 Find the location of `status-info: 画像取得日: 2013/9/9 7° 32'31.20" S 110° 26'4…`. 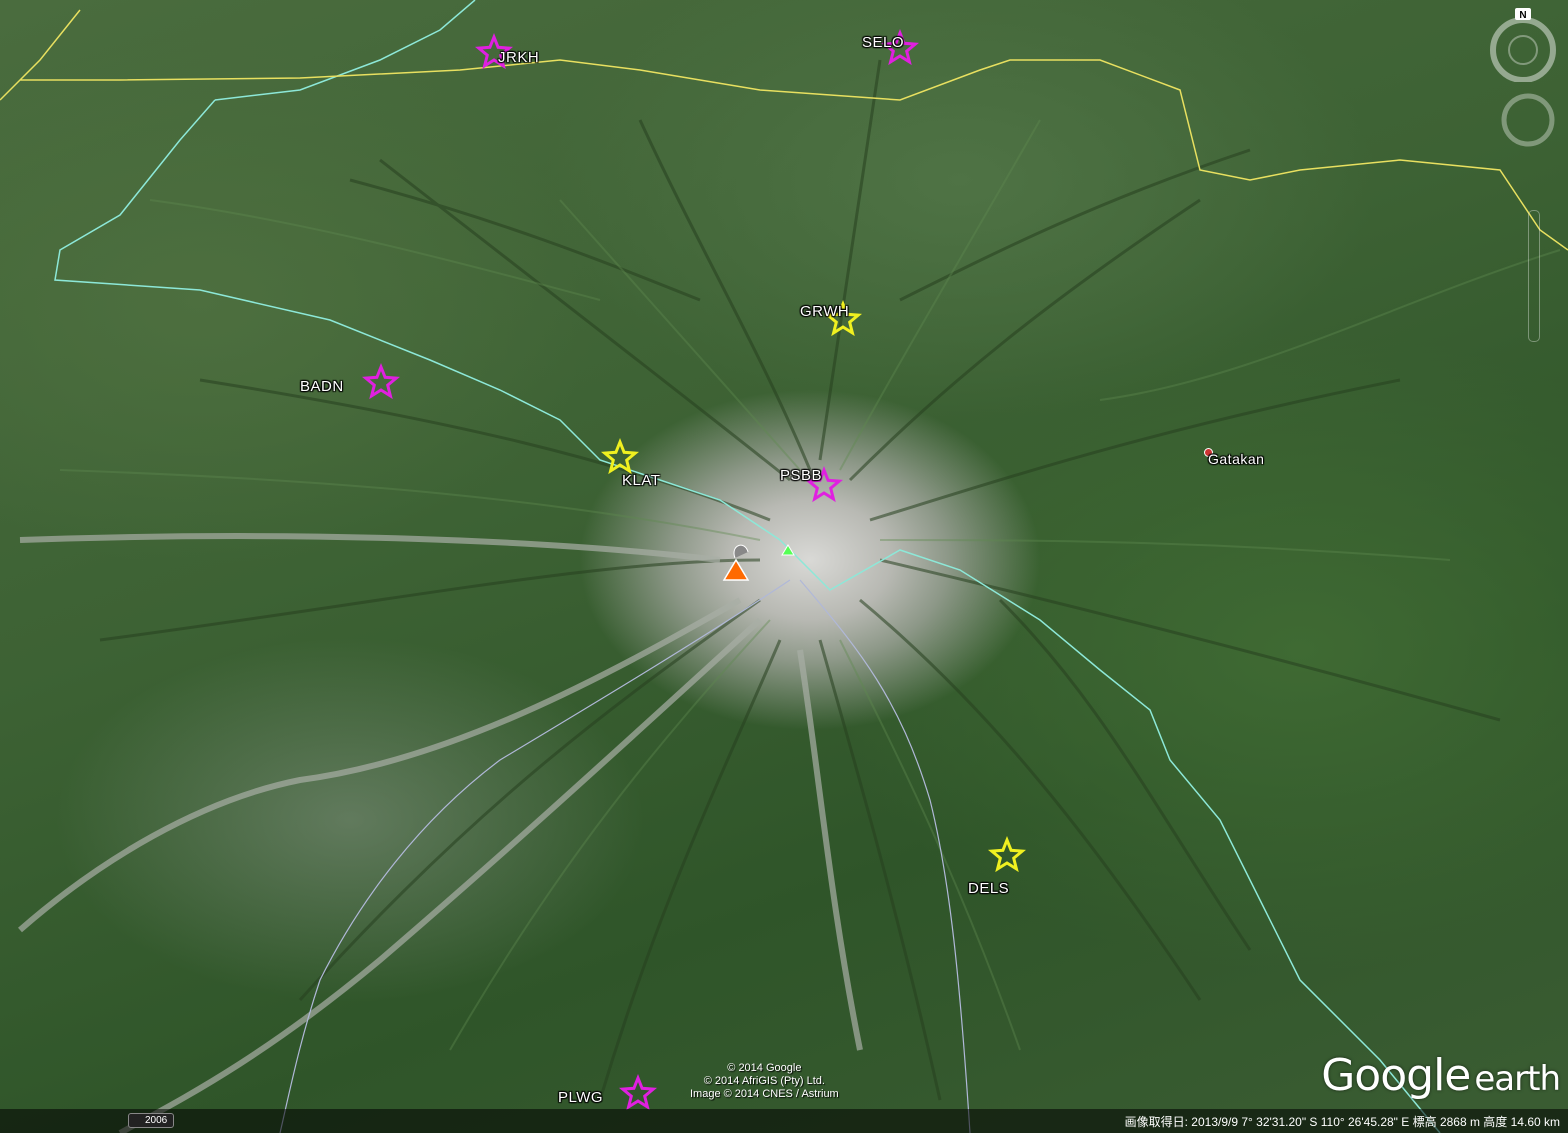

status-info: 画像取得日: 2013/9/9 7° 32'31.20" S 110° 26'4… is located at coordinates (1342, 1122).